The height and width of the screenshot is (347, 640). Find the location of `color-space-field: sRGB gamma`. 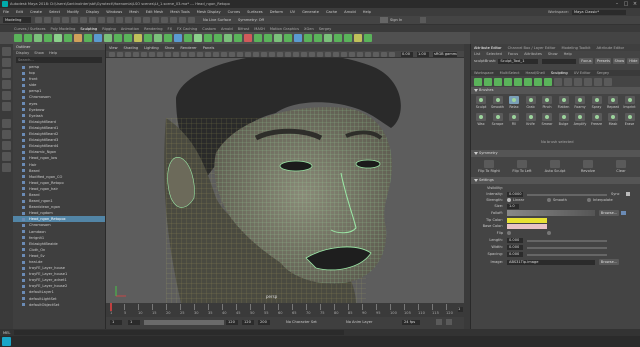

color-space-field: sRGB gamma is located at coordinates (445, 54).